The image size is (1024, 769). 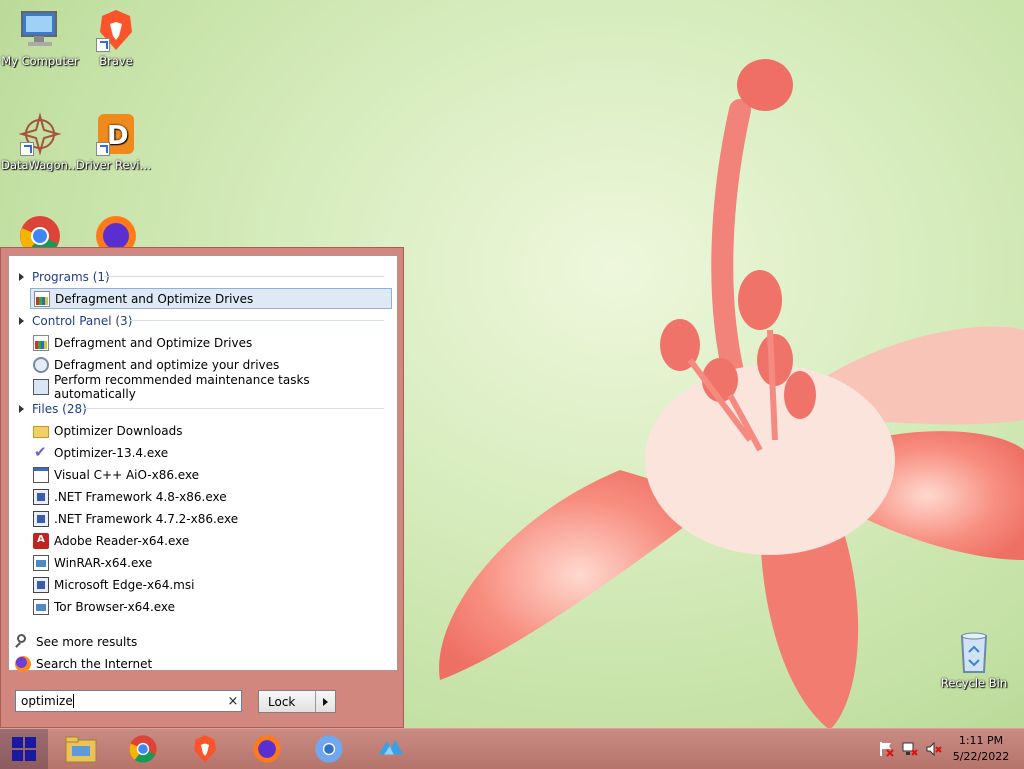 I want to click on file-explorer-icon, so click(x=81, y=749).